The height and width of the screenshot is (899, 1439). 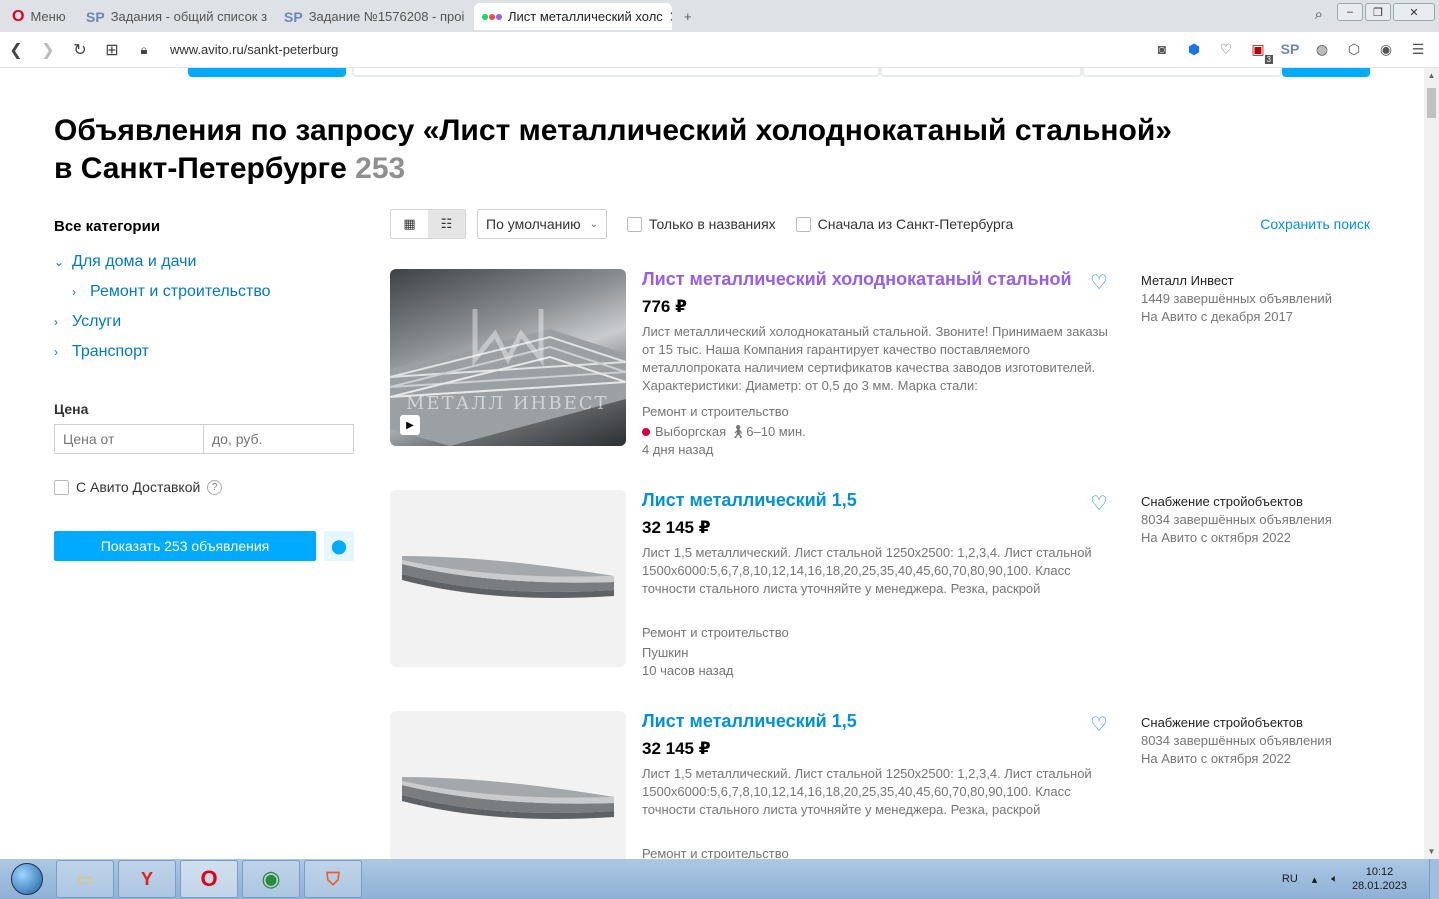 What do you see at coordinates (1194, 49) in the screenshot?
I see `adblock-shield-icon: ⬢` at bounding box center [1194, 49].